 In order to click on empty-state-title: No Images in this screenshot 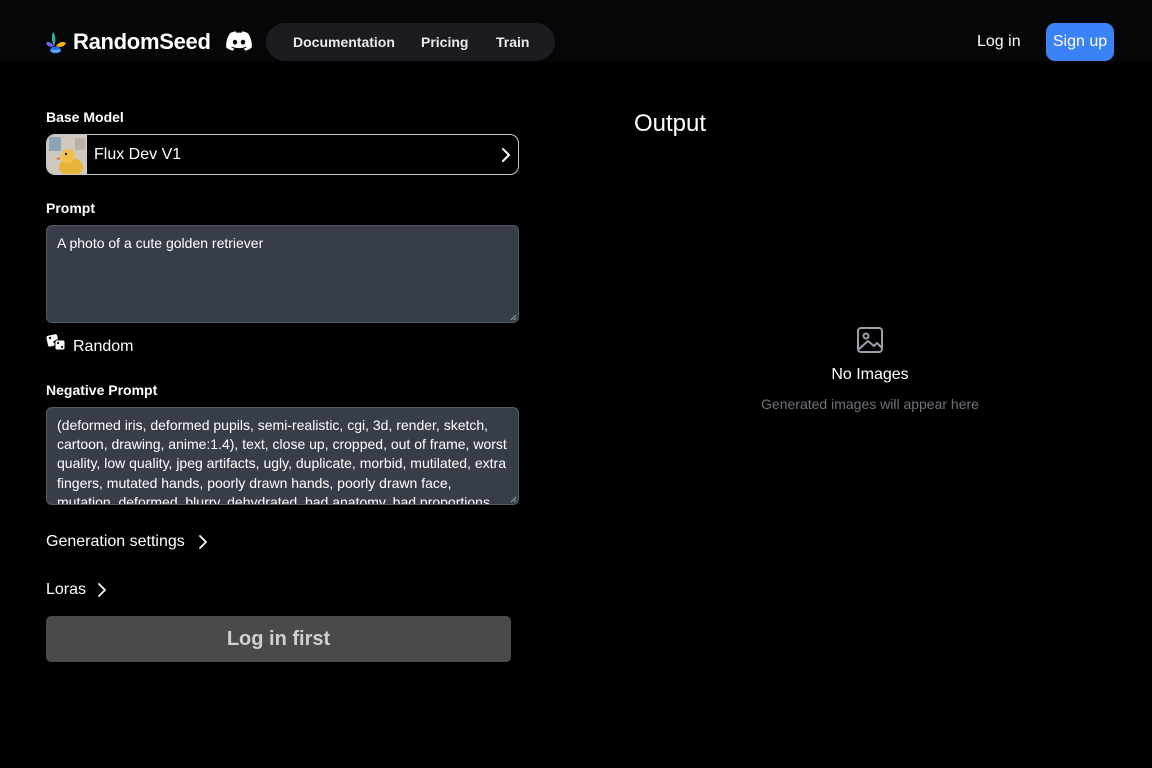, I will do `click(870, 374)`.